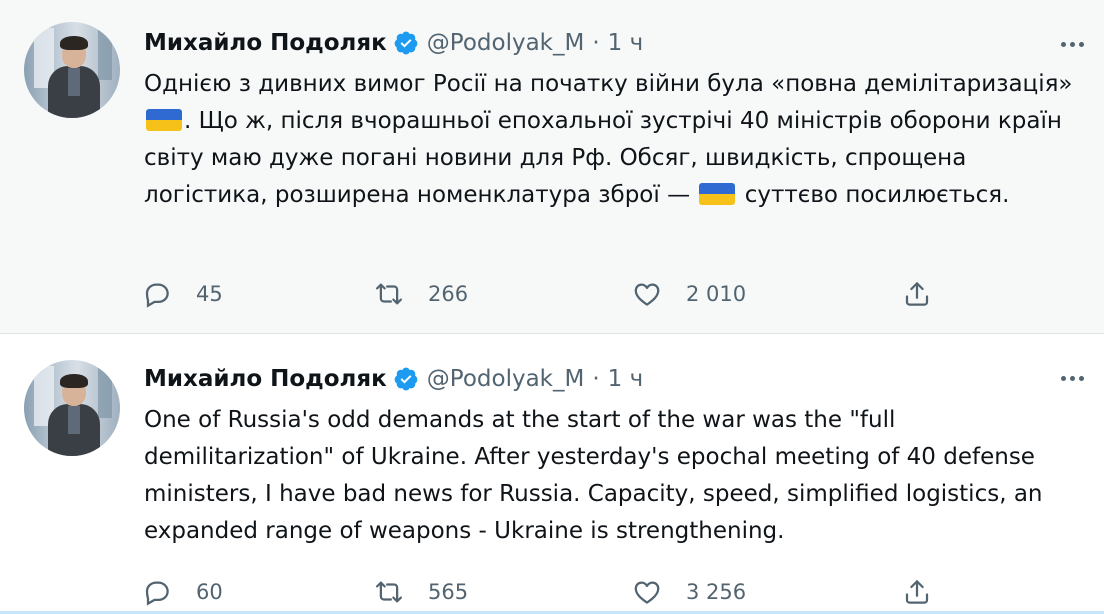 This screenshot has height=614, width=1104. I want to click on retweet-button: 565, so click(421, 592).